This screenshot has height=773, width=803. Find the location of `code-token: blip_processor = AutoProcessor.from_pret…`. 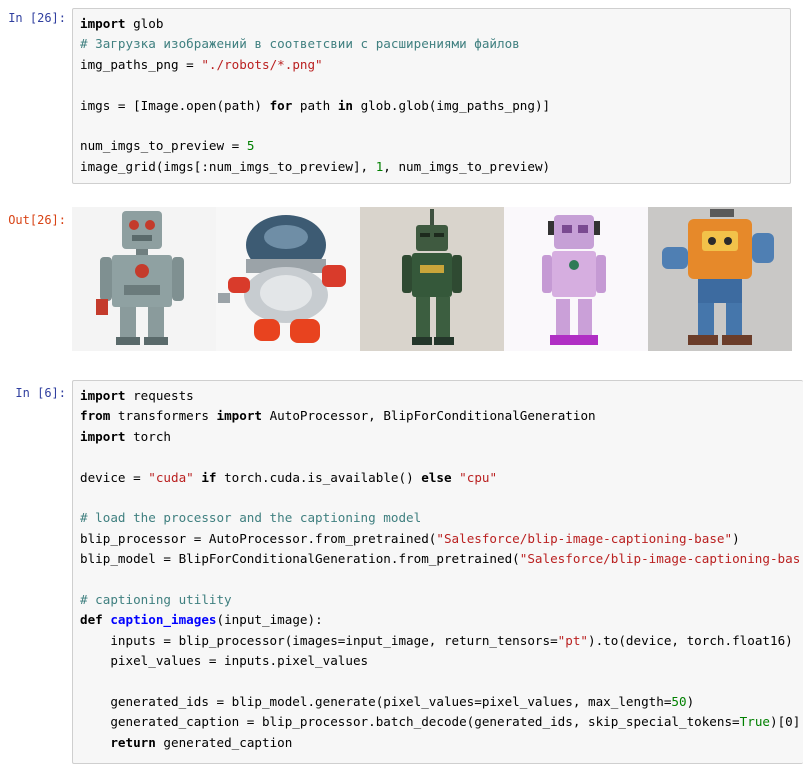

code-token: blip_processor = AutoProcessor.from_pret… is located at coordinates (258, 538).